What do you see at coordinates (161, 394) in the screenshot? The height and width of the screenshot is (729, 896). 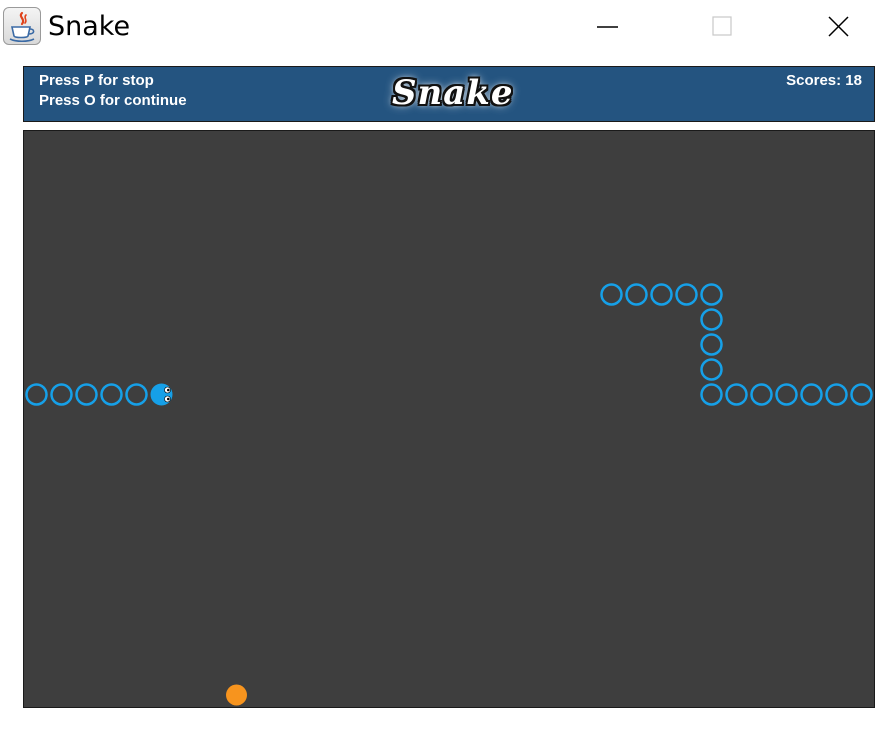 I see `snake-head` at bounding box center [161, 394].